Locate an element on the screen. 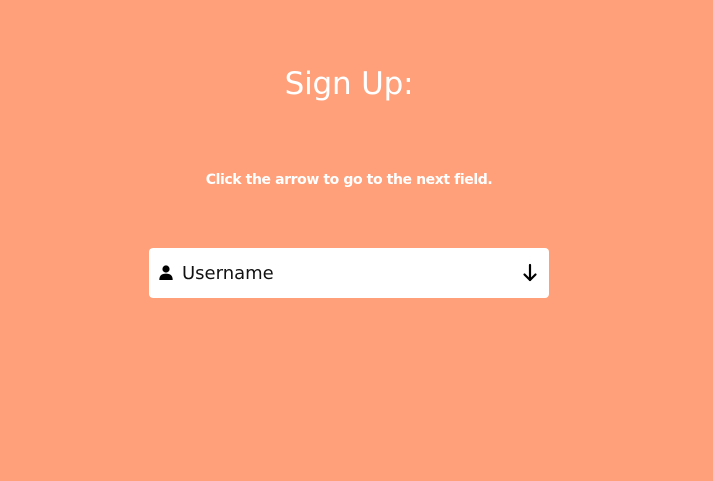  username-input is located at coordinates (347, 273).